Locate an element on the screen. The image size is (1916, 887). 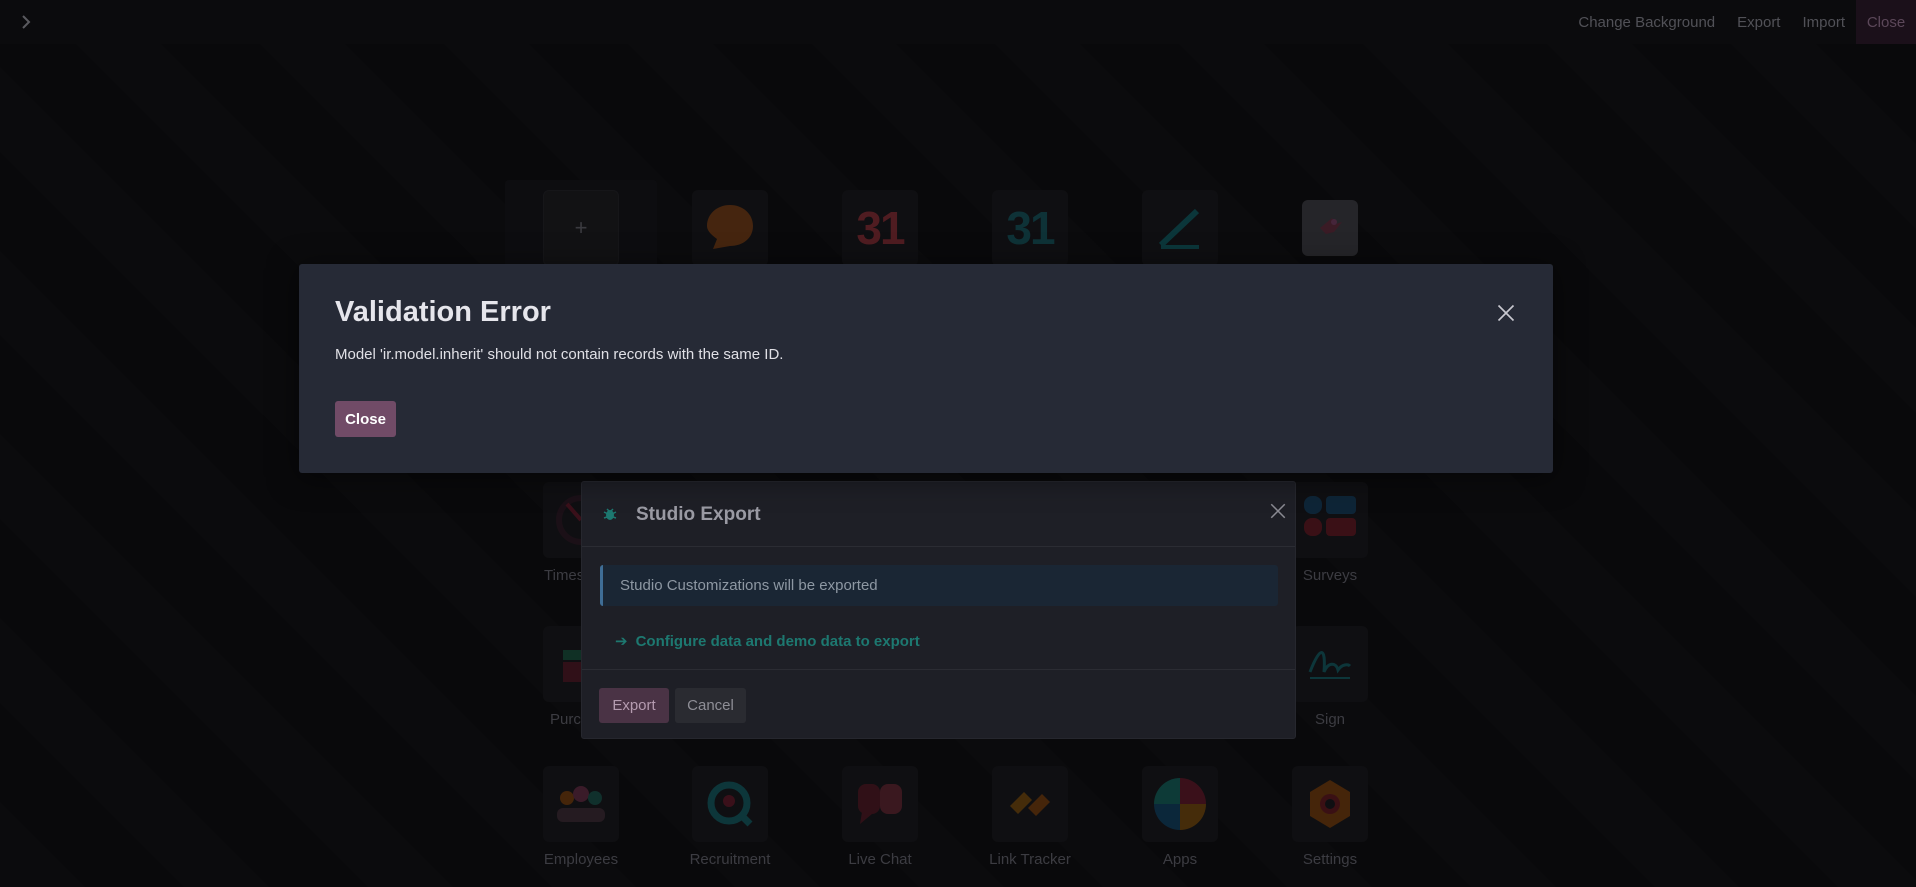
cancel-button: Cancel is located at coordinates (710, 705).